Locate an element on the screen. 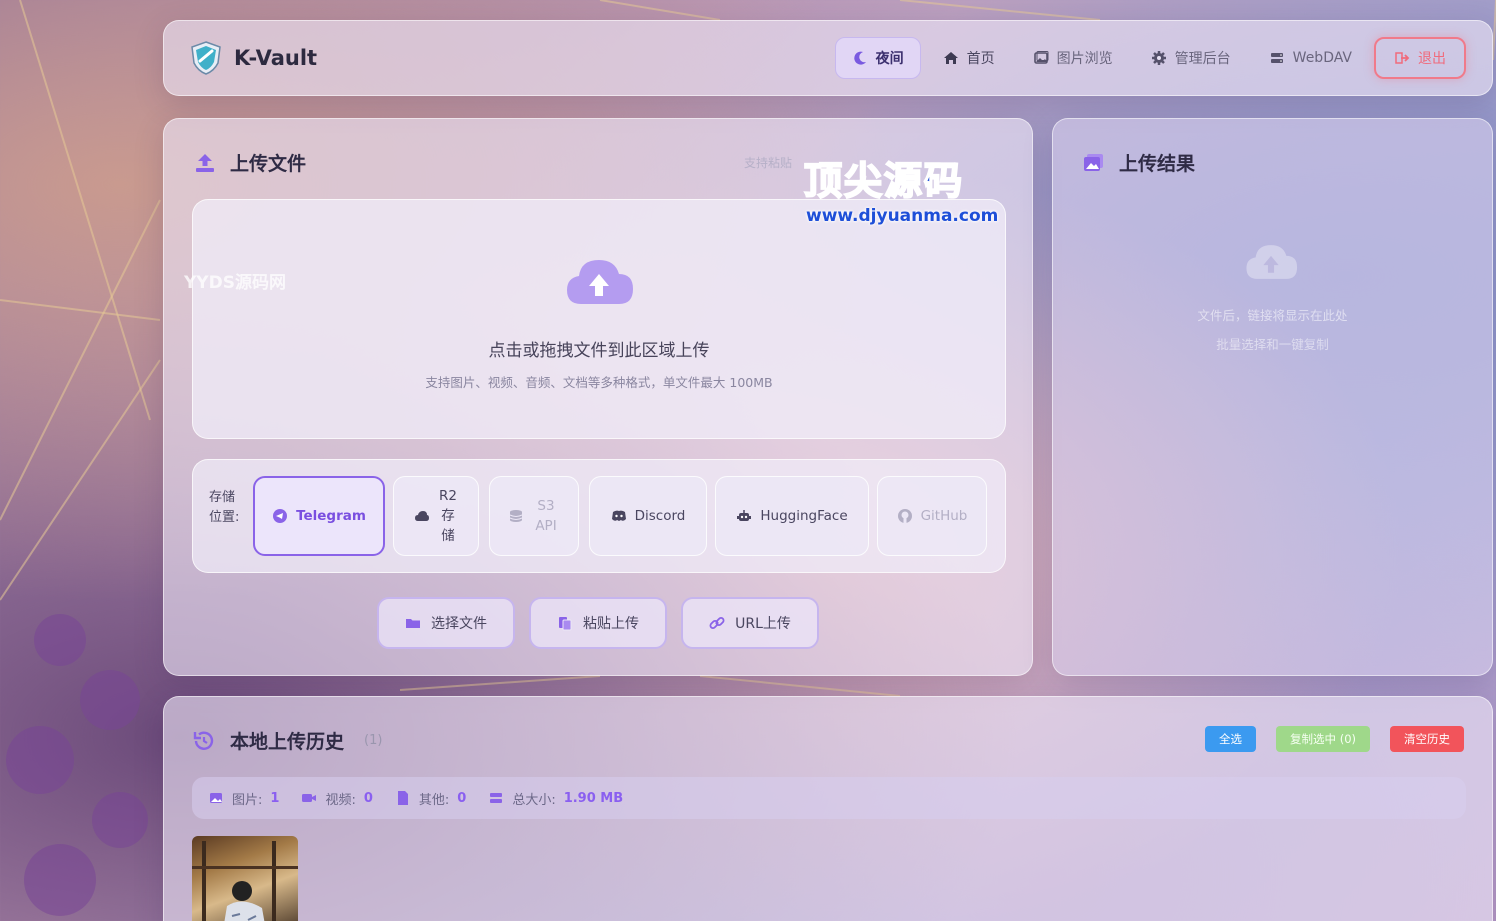  nav-home: 首页 is located at coordinates (969, 58).